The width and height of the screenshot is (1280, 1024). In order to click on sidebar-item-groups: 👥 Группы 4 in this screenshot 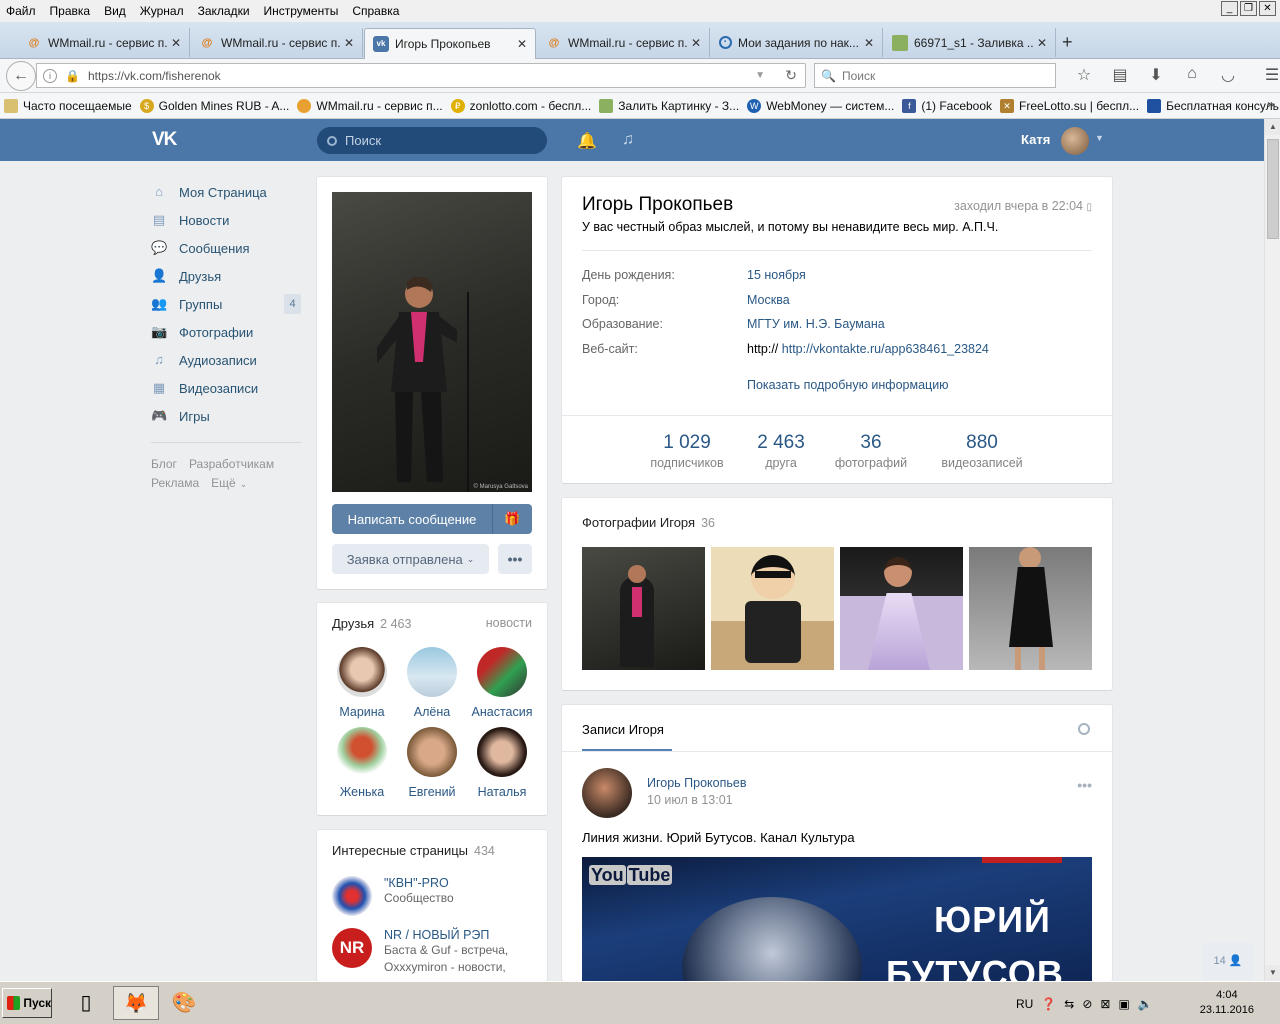, I will do `click(226, 304)`.